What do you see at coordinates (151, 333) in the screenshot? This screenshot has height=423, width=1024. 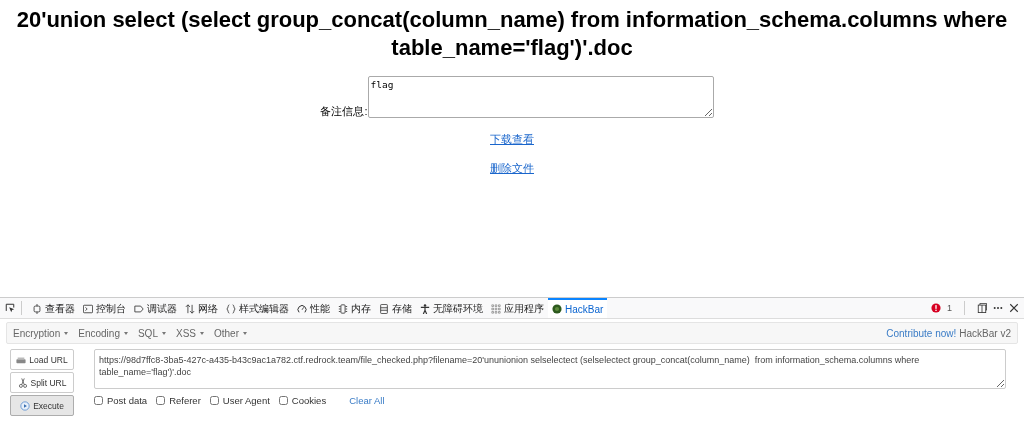 I see `menu-dropdown: SQL` at bounding box center [151, 333].